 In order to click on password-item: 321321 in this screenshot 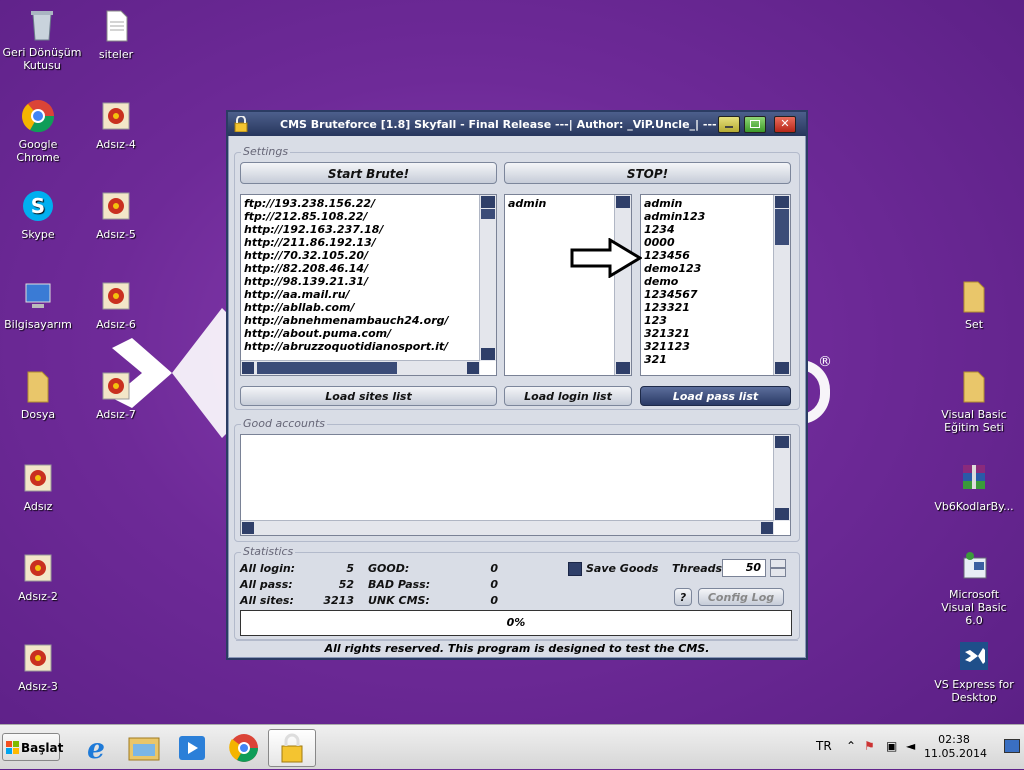, I will do `click(674, 333)`.